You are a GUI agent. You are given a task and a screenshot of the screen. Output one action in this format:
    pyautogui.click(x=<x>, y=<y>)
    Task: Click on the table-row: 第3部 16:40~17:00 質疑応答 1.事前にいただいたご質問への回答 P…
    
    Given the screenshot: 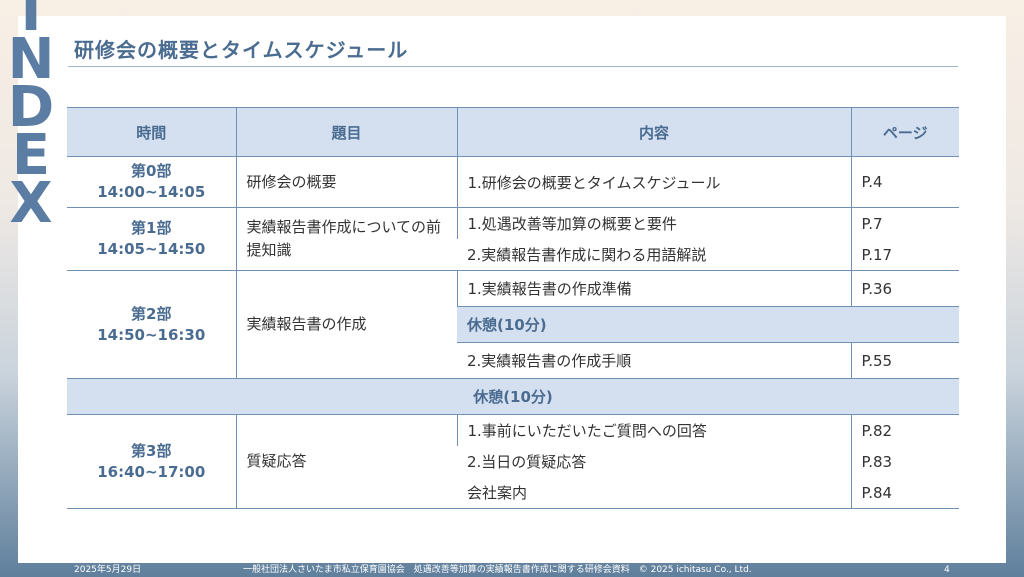 What is the action you would take?
    pyautogui.click(x=513, y=461)
    